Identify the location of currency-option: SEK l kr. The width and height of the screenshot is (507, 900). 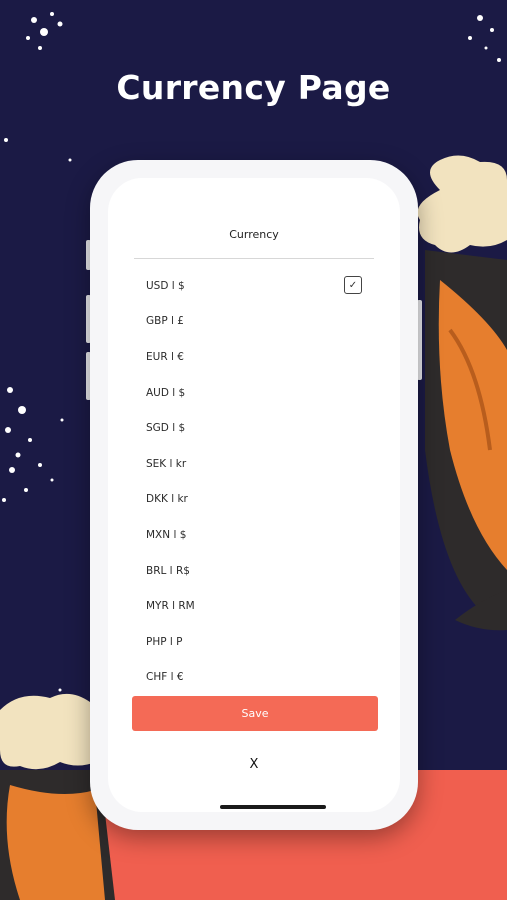
(254, 464).